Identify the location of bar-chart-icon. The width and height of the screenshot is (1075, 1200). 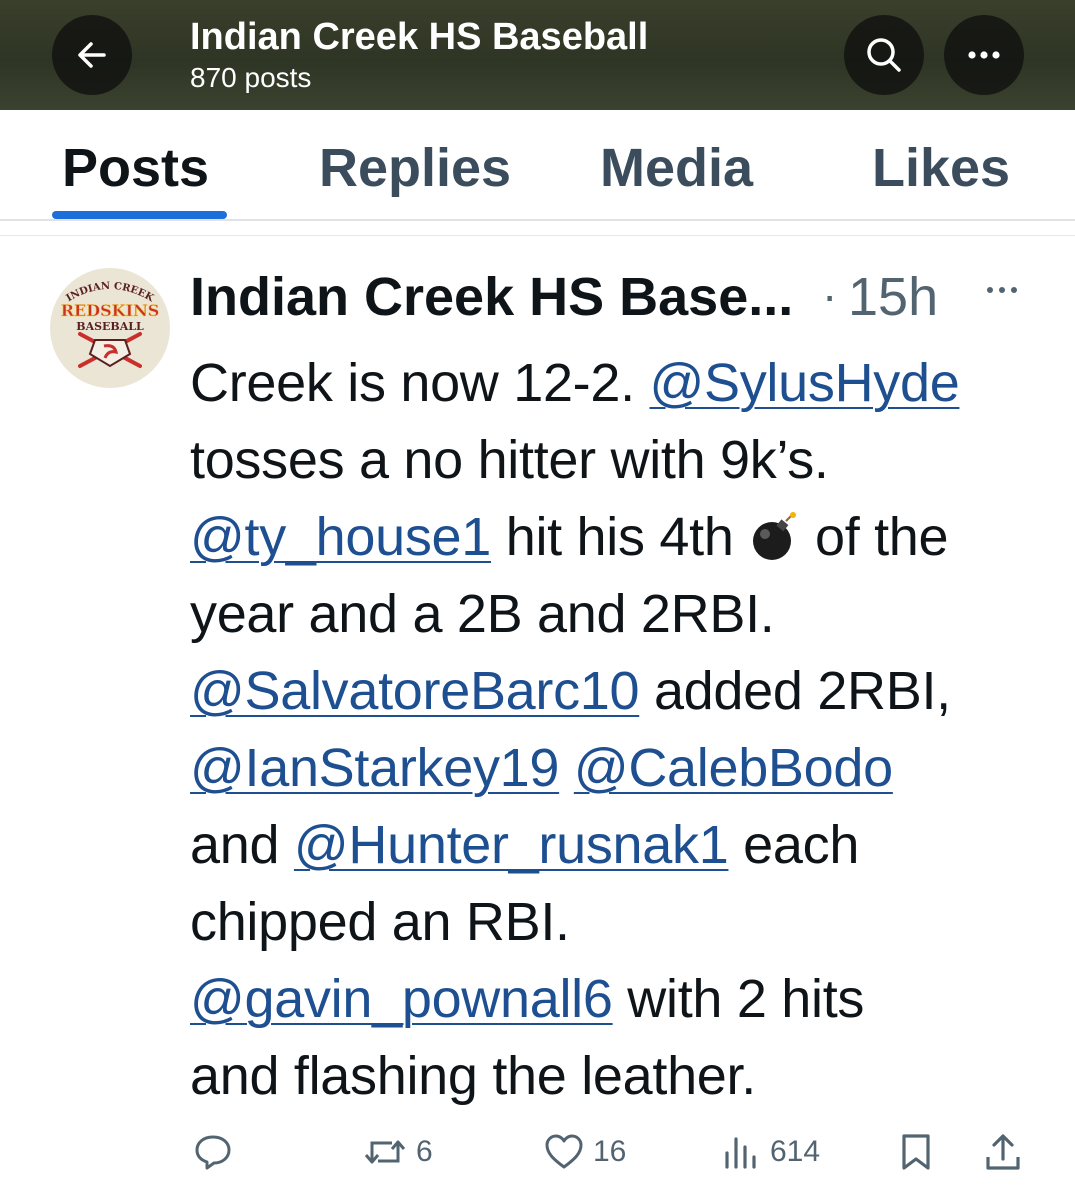
(740, 1153).